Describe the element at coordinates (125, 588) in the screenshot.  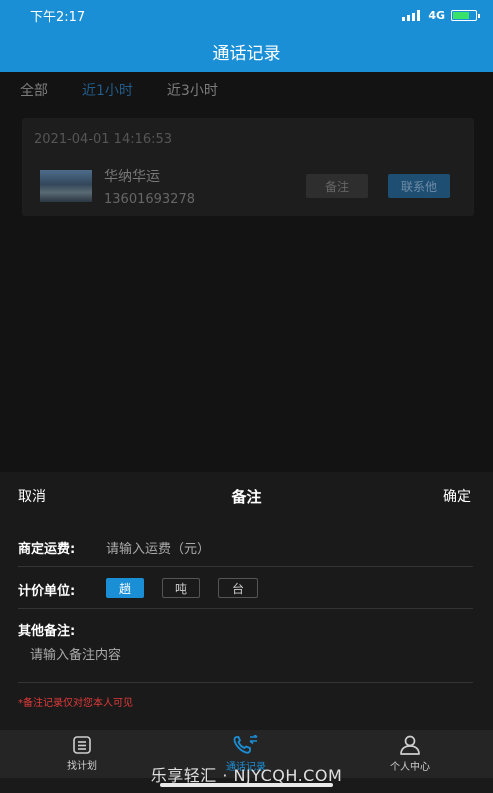
I see `unit-option-trip: 趟` at that location.